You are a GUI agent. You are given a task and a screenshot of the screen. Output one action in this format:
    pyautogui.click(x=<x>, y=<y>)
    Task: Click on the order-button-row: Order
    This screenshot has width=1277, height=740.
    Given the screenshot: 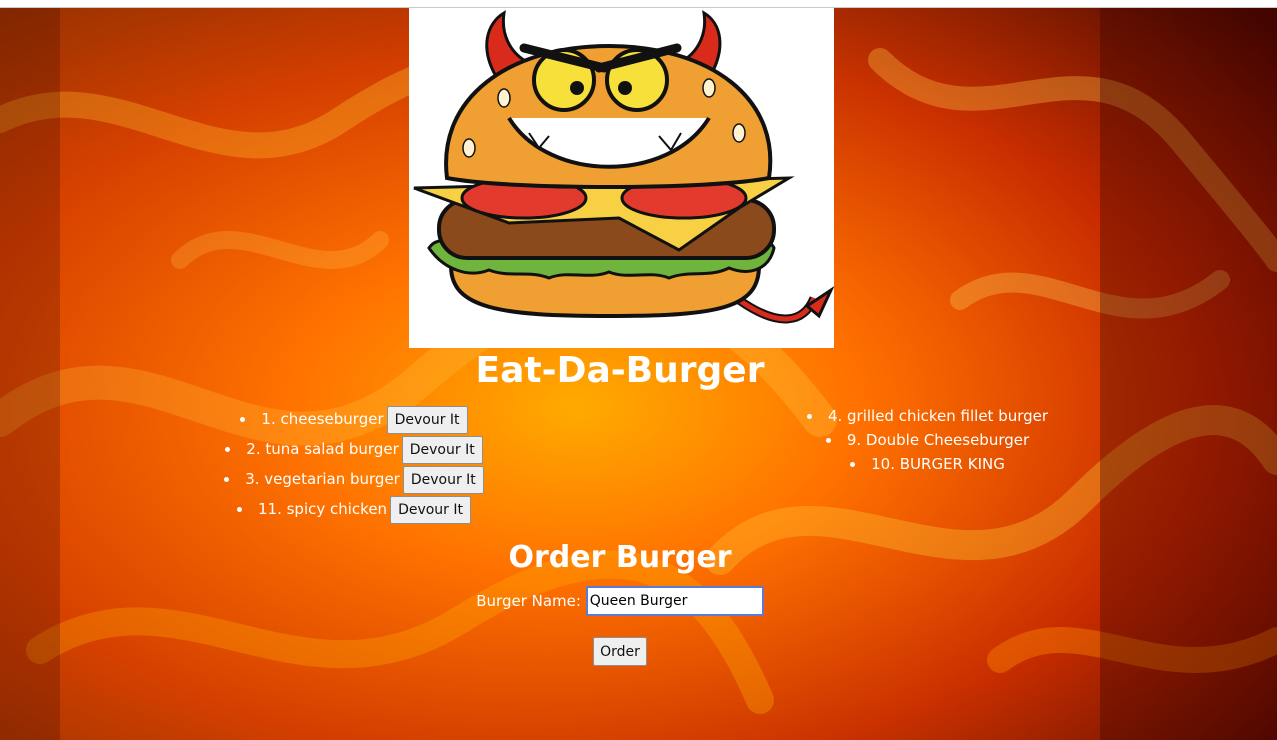 What is the action you would take?
    pyautogui.click(x=620, y=651)
    